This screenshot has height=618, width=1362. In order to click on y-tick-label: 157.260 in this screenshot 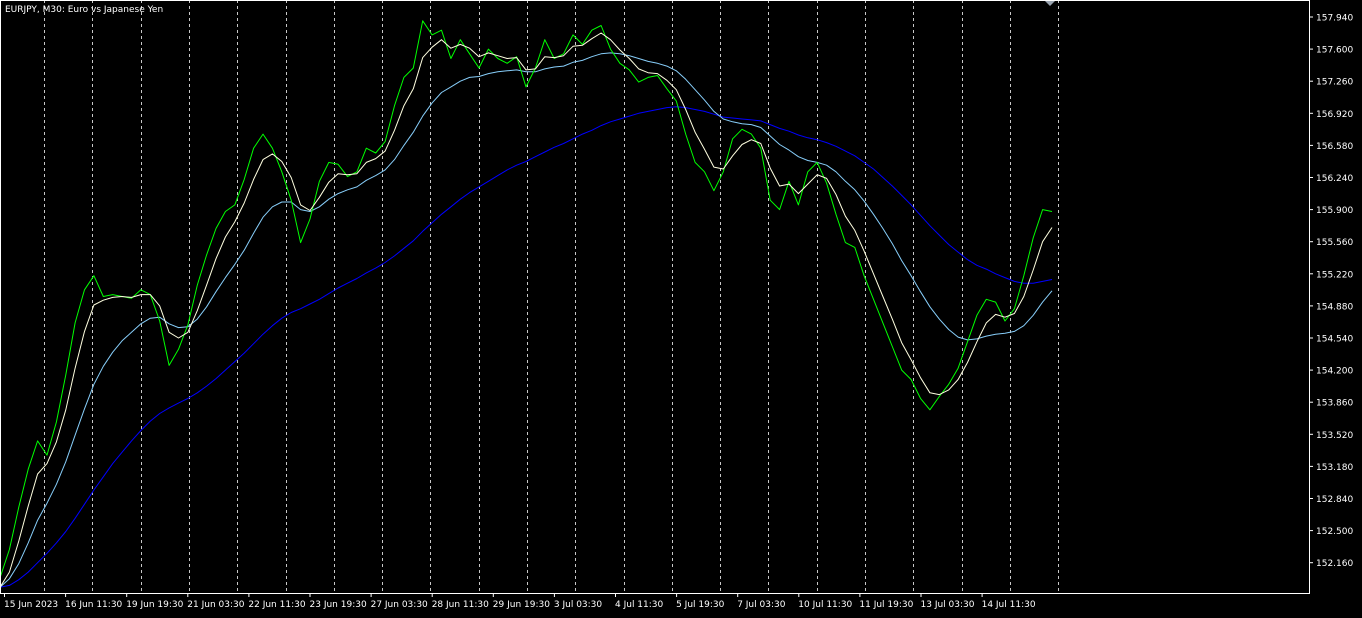, I will do `click(1334, 83)`.